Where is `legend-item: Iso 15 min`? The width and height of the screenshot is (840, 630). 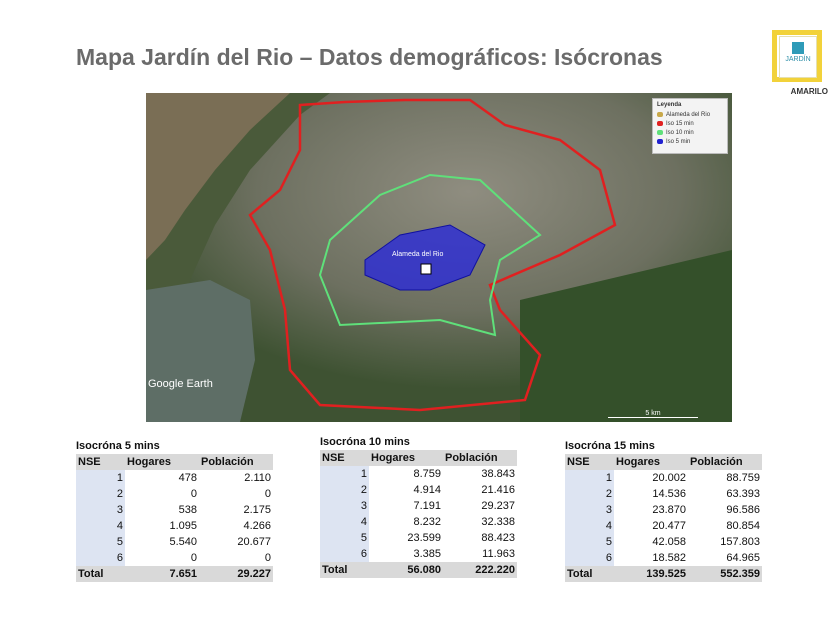
legend-item: Iso 15 min is located at coordinates (690, 123).